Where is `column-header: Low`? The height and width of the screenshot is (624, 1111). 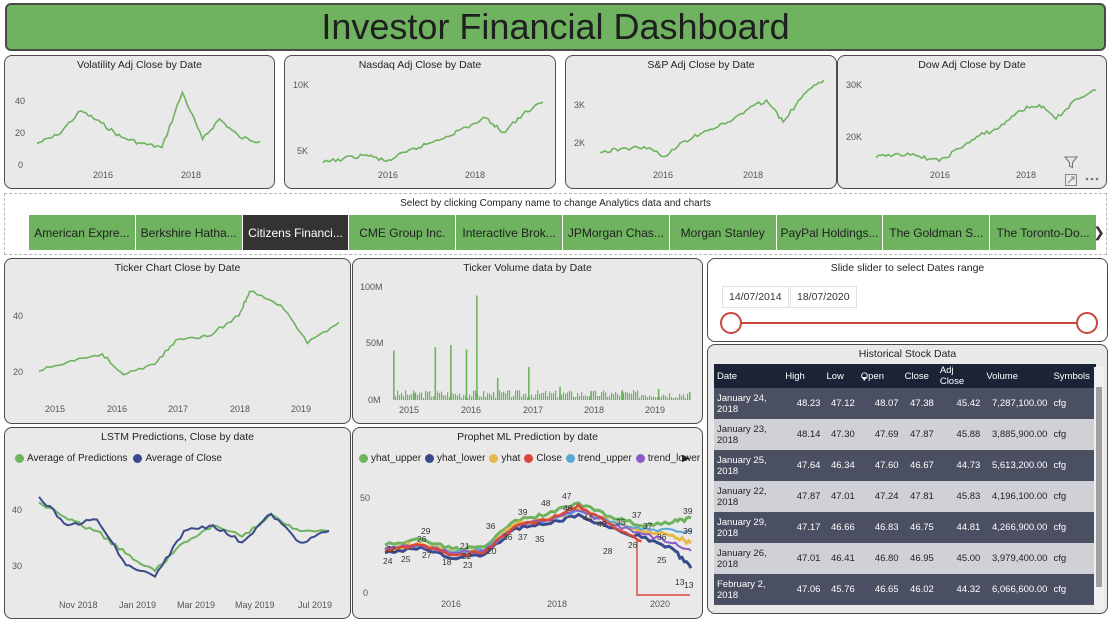
column-header: Low is located at coordinates (840, 376).